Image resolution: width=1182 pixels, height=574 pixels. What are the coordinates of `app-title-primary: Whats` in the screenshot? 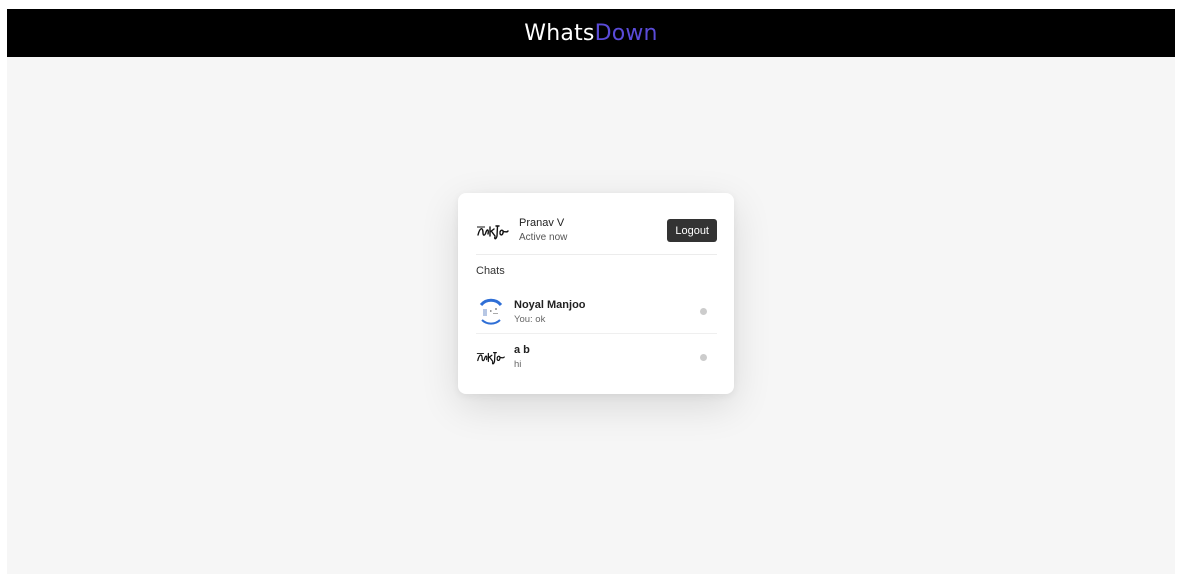 It's located at (559, 33).